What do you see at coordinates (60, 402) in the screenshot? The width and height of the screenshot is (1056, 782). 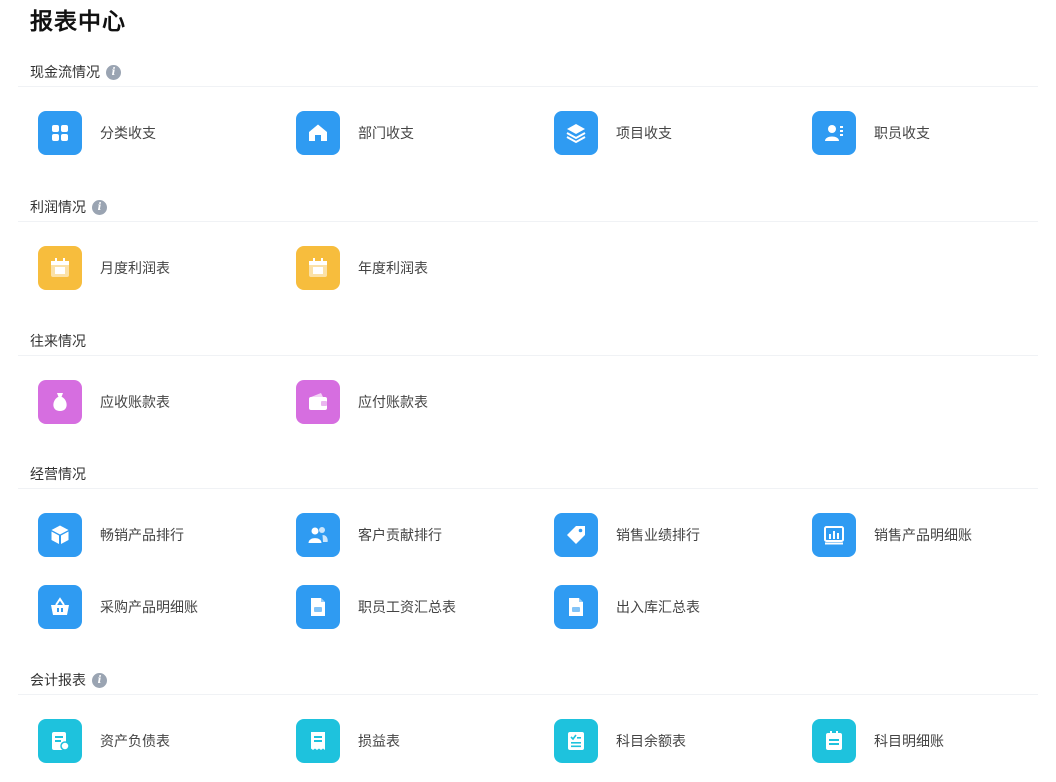 I see `money-bag-icon` at bounding box center [60, 402].